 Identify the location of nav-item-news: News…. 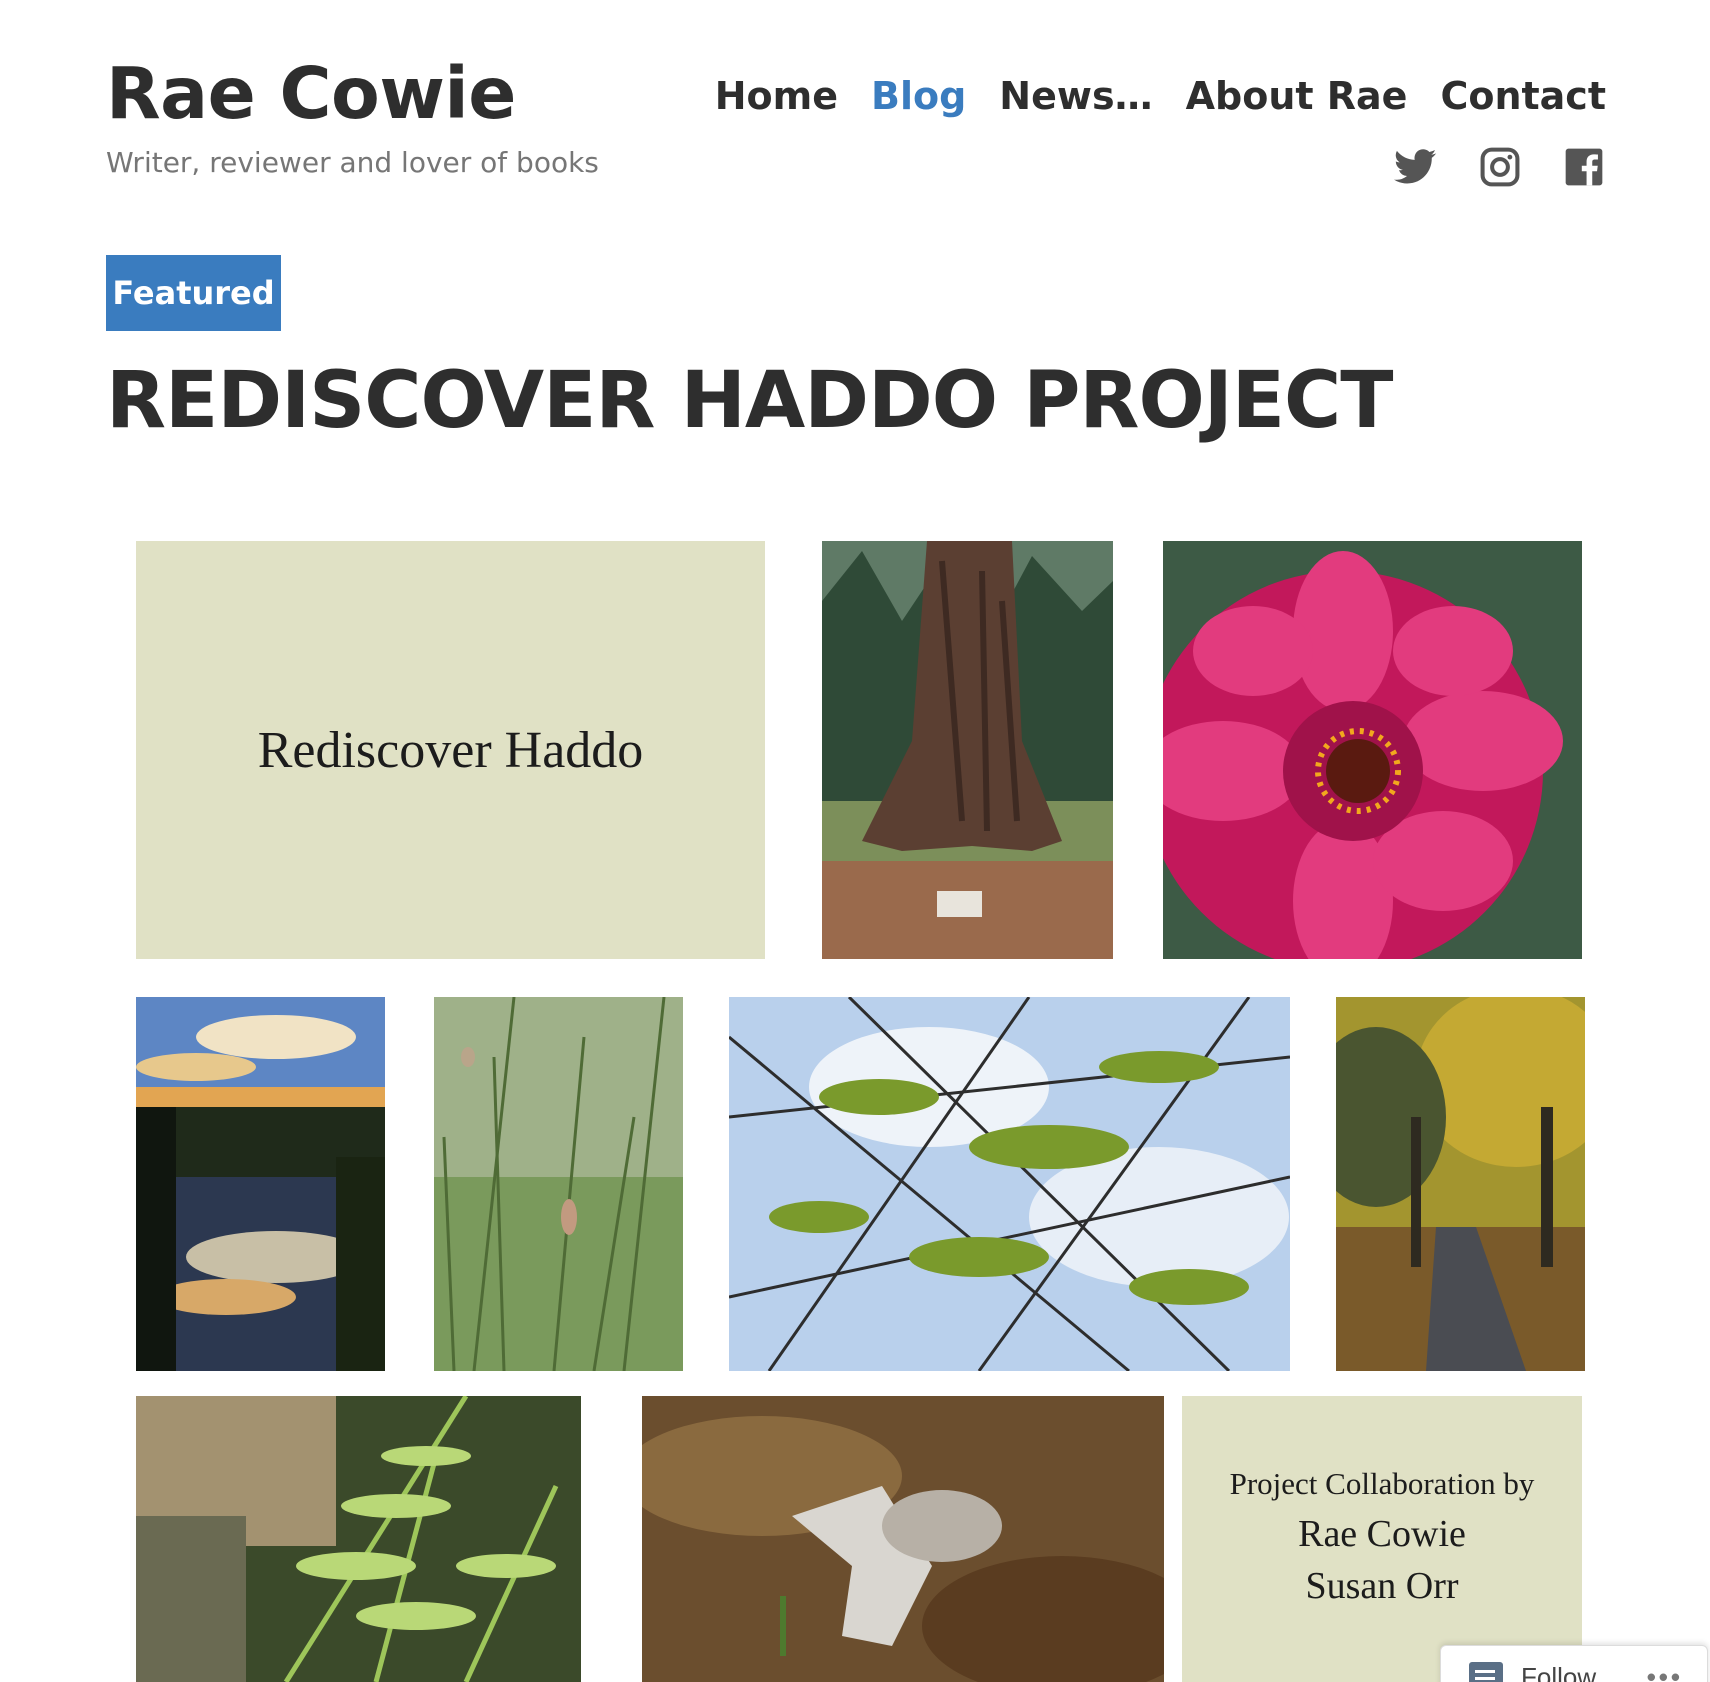
(1075, 96).